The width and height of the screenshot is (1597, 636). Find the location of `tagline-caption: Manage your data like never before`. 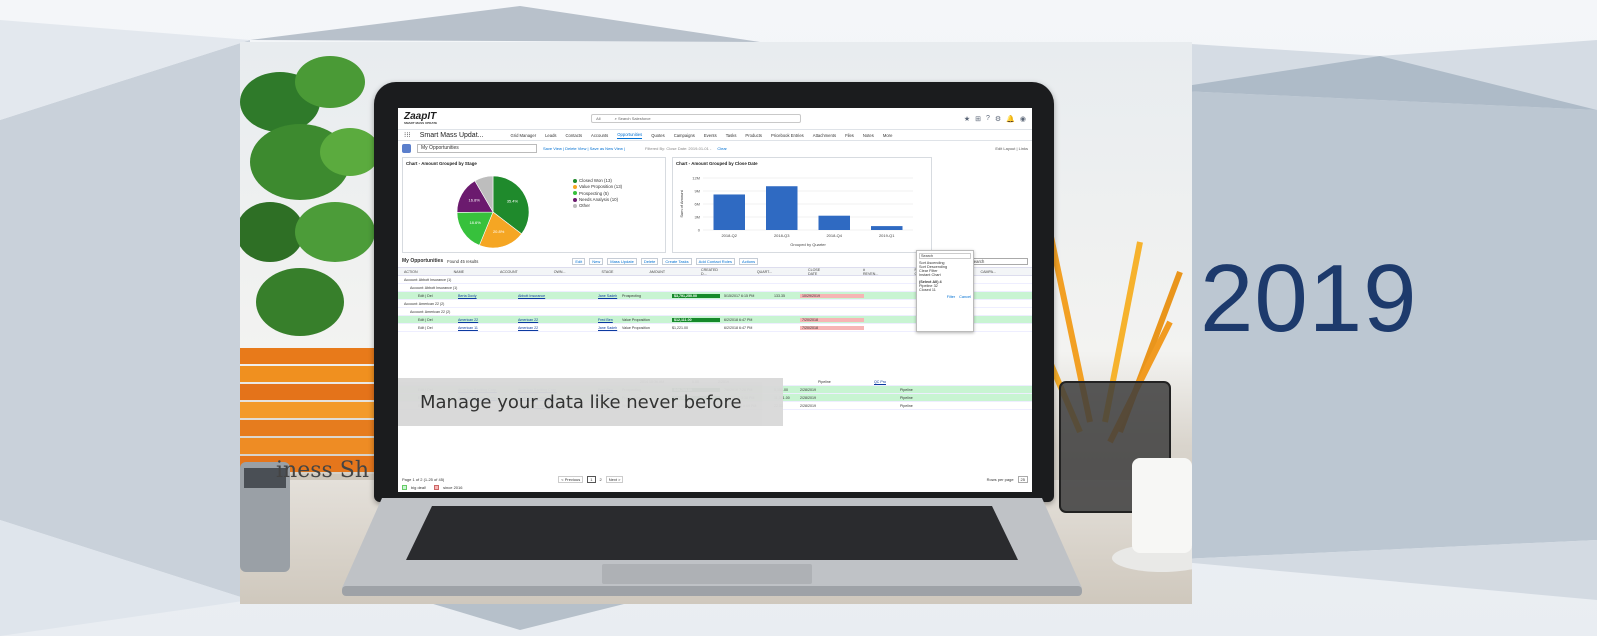

tagline-caption: Manage your data like never before is located at coordinates (590, 402).